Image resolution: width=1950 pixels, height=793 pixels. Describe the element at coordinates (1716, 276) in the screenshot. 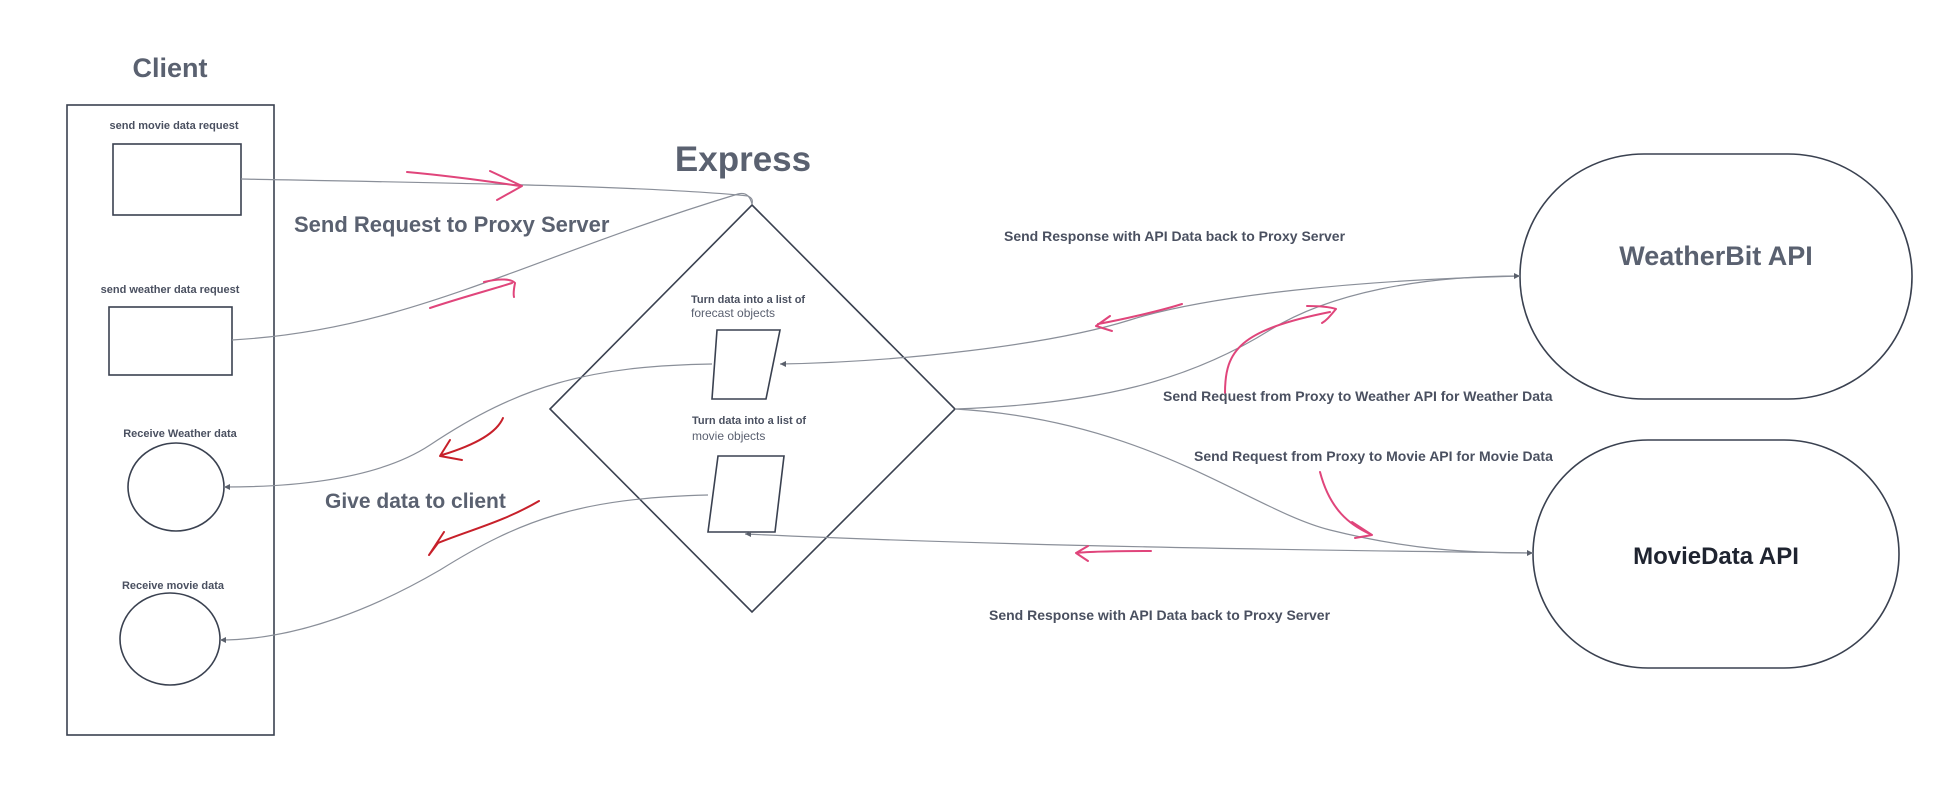

I see `weatherbit-api-shape` at that location.